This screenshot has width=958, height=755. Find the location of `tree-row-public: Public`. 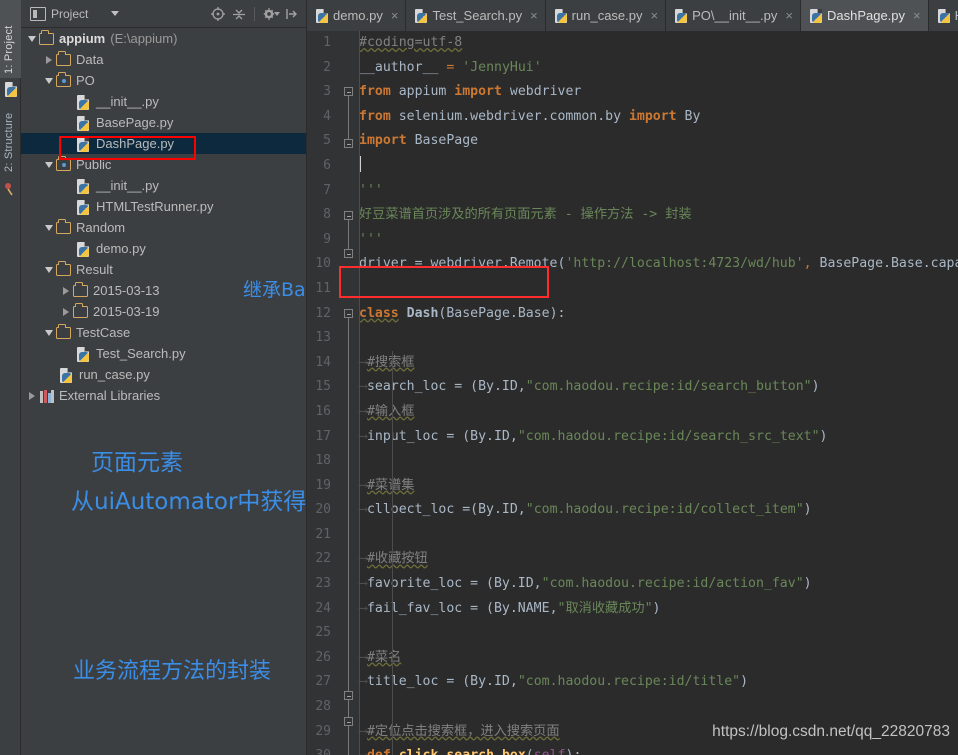

tree-row-public: Public is located at coordinates (164, 164).